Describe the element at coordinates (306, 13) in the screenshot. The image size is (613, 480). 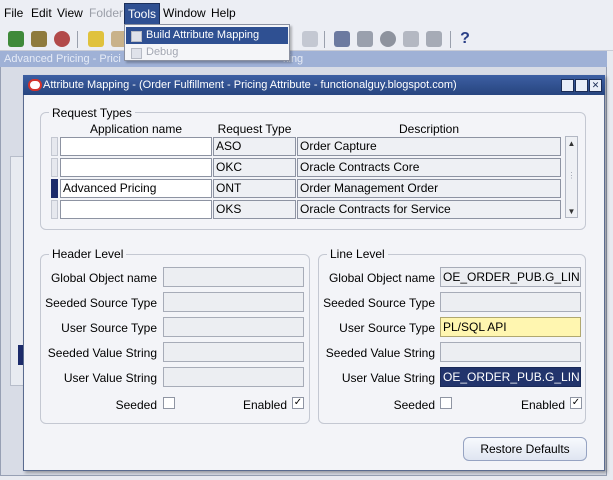
I see `menu-bar: File Edit View Folder Tools Window Help` at that location.